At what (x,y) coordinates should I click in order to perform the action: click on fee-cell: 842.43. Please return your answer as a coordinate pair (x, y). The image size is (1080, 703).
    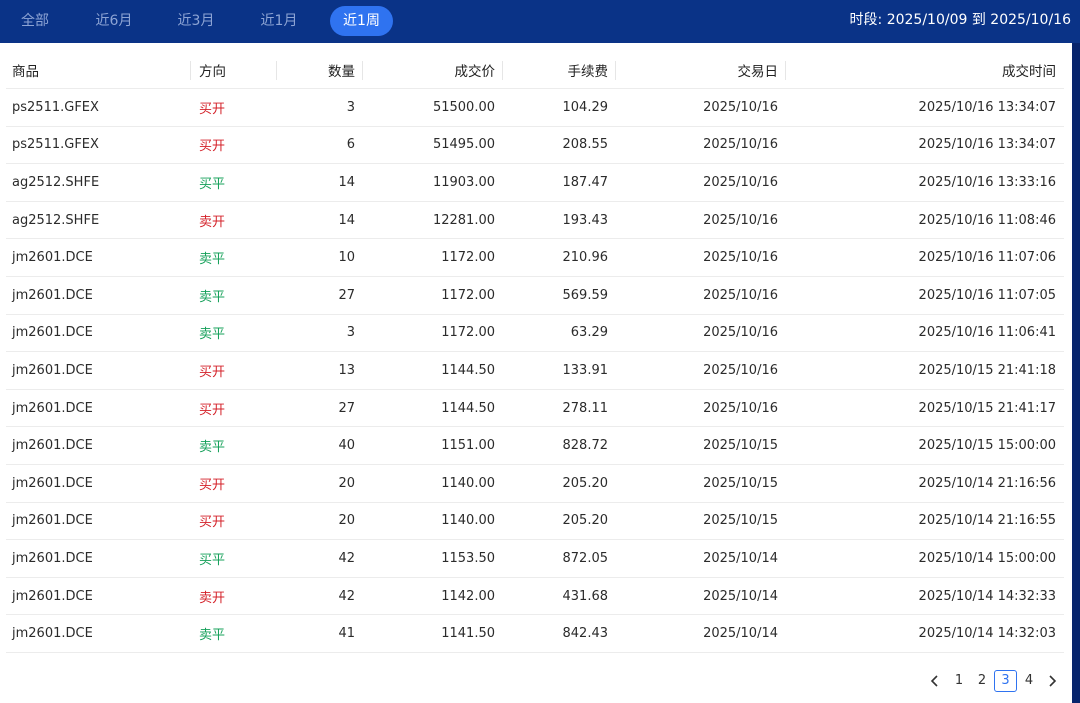
    Looking at the image, I should click on (585, 634).